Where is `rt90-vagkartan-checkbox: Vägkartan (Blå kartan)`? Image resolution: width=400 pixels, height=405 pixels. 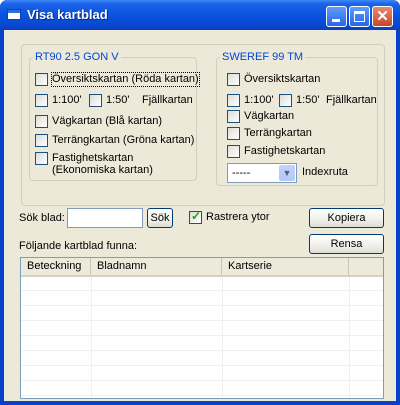
rt90-vagkartan-checkbox: Vägkartan (Blå kartan) is located at coordinates (98, 121).